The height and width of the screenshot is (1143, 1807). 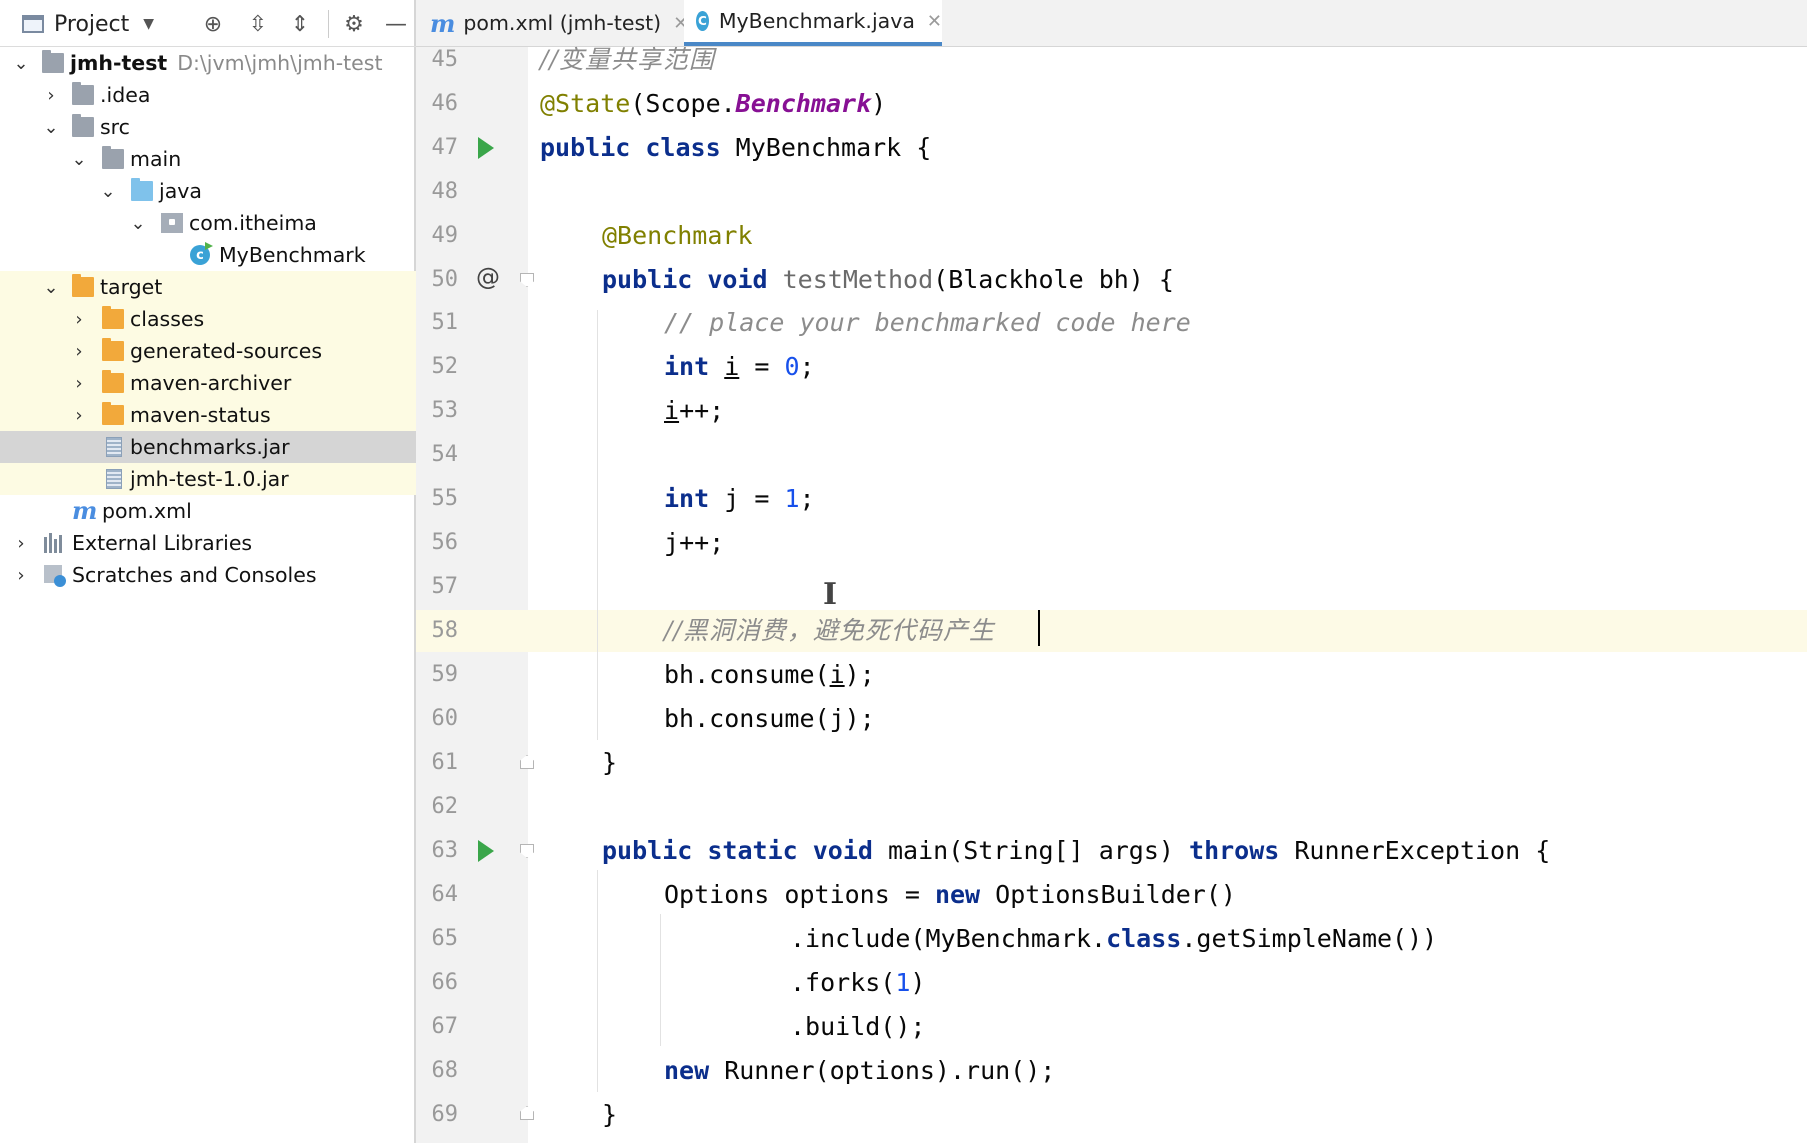 I want to click on line-number: 54, so click(x=445, y=454).